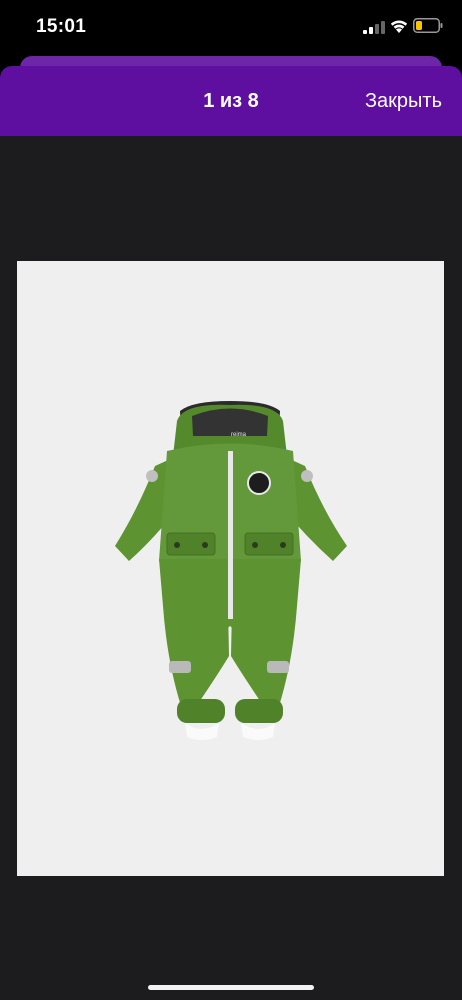  I want to click on gallery-bottom-area, so click(231, 938).